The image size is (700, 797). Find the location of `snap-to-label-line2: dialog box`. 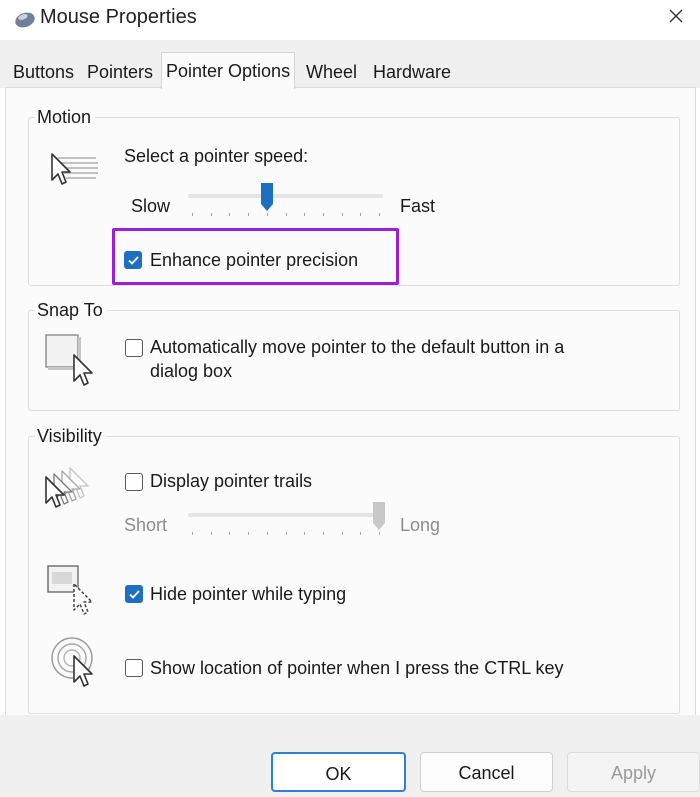

snap-to-label-line2: dialog box is located at coordinates (191, 371).